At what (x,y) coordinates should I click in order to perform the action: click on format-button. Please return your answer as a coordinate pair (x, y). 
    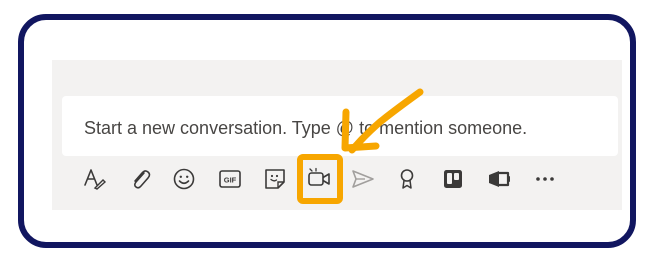
    Looking at the image, I should click on (94, 179).